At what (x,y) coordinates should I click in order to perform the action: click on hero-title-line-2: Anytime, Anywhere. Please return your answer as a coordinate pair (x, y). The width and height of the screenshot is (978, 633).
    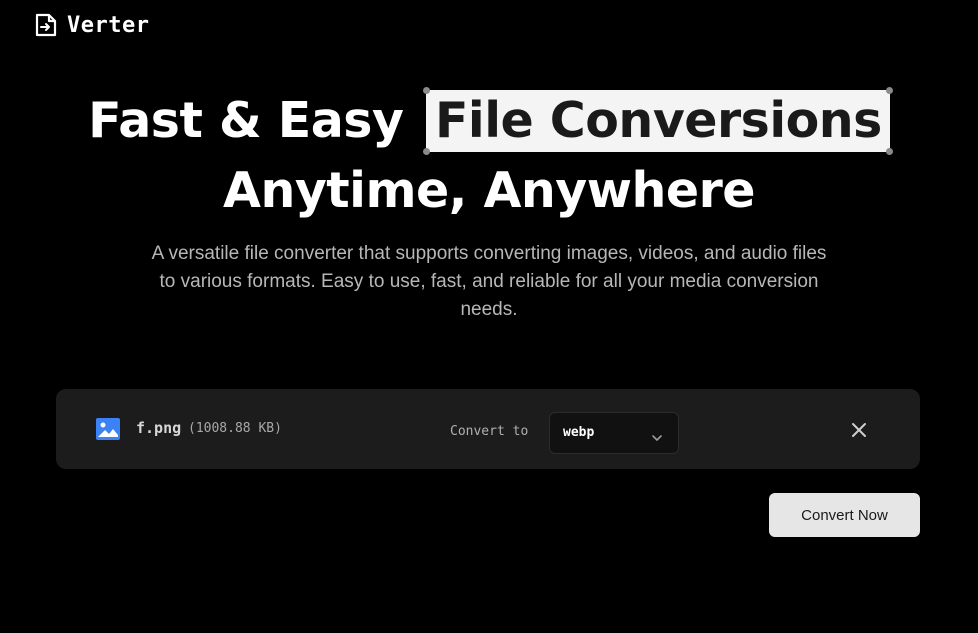
    Looking at the image, I should click on (489, 190).